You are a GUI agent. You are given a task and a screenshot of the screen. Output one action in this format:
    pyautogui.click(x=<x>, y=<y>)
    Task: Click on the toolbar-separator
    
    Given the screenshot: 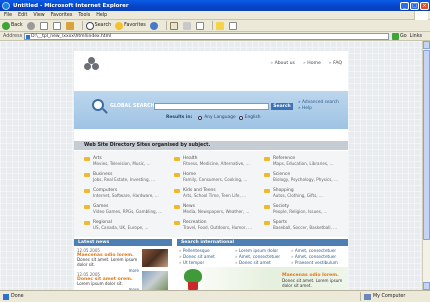 What is the action you would take?
    pyautogui.click(x=166, y=25)
    